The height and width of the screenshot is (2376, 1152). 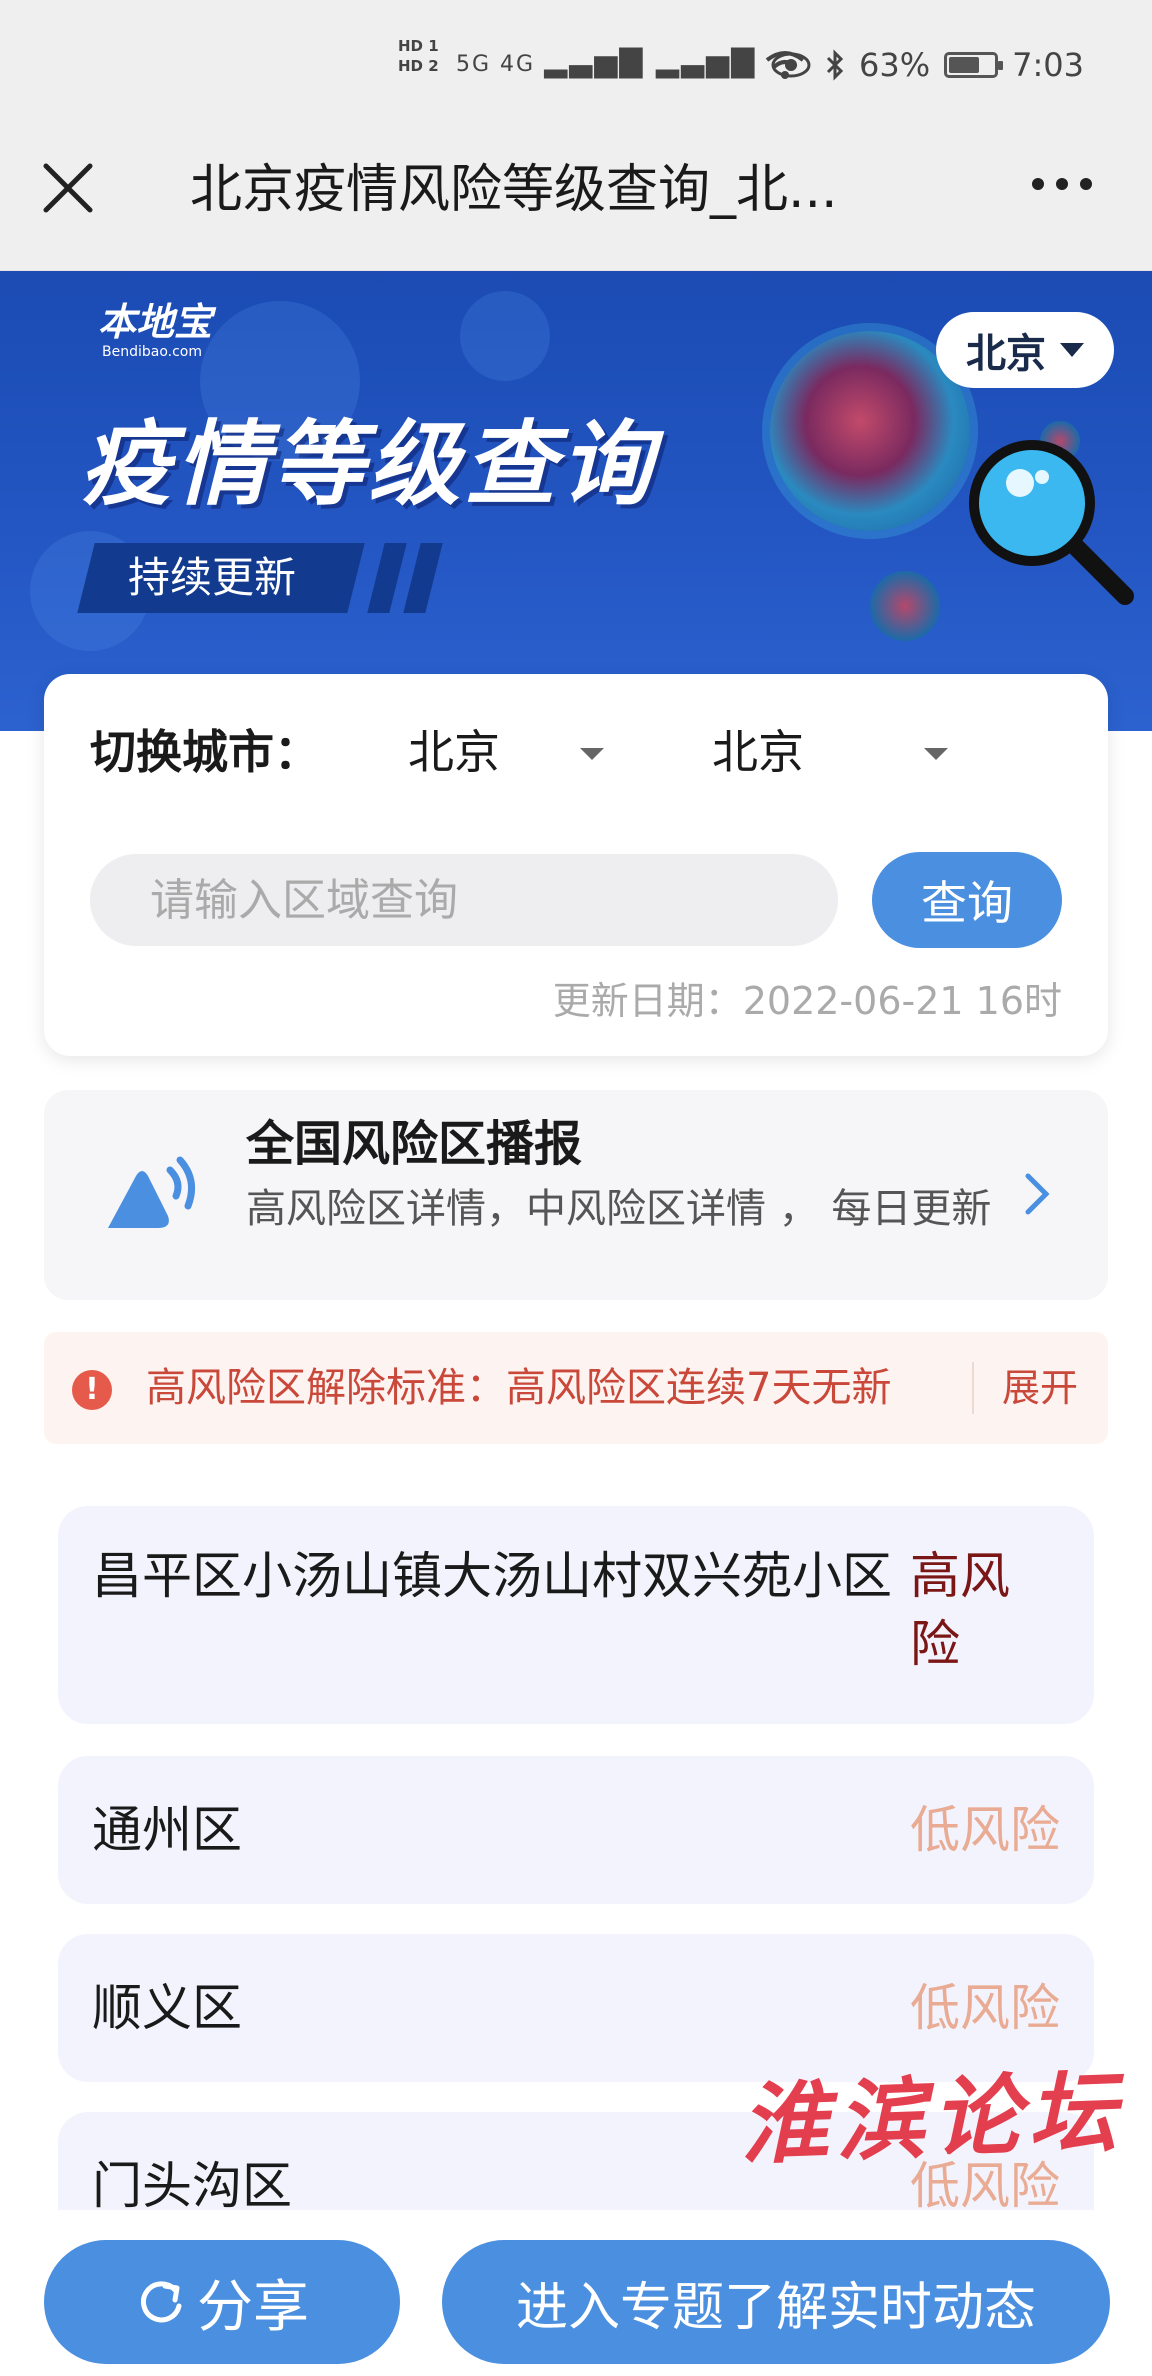 What do you see at coordinates (758, 752) in the screenshot?
I see `city-select: 北京` at bounding box center [758, 752].